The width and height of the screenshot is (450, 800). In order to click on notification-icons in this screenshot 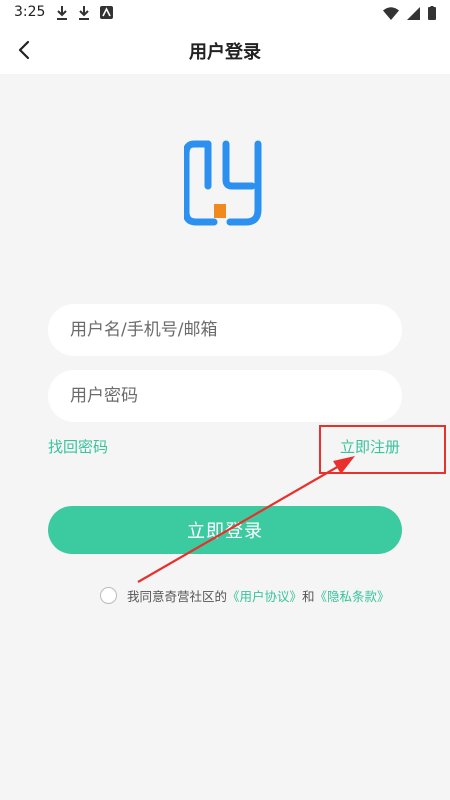, I will do `click(84, 13)`.